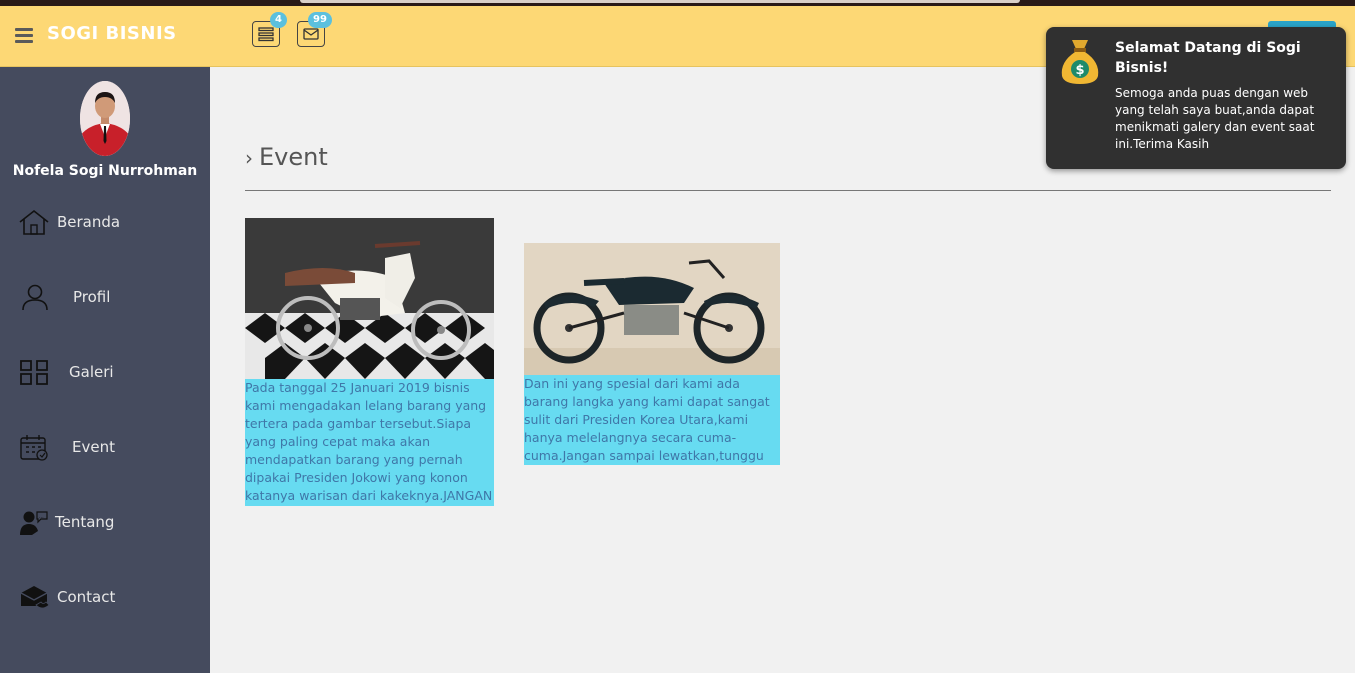  I want to click on sidebar-item-label: Contact, so click(86, 597).